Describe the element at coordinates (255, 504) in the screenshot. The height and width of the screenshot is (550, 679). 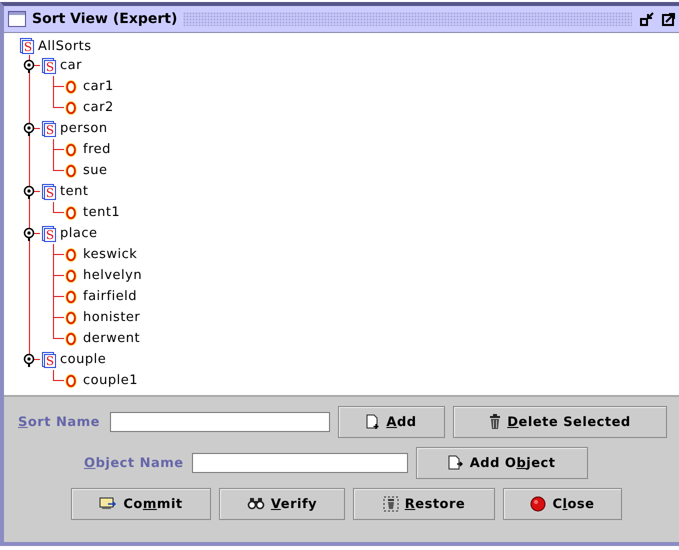
I see `binoculars-icon` at that location.